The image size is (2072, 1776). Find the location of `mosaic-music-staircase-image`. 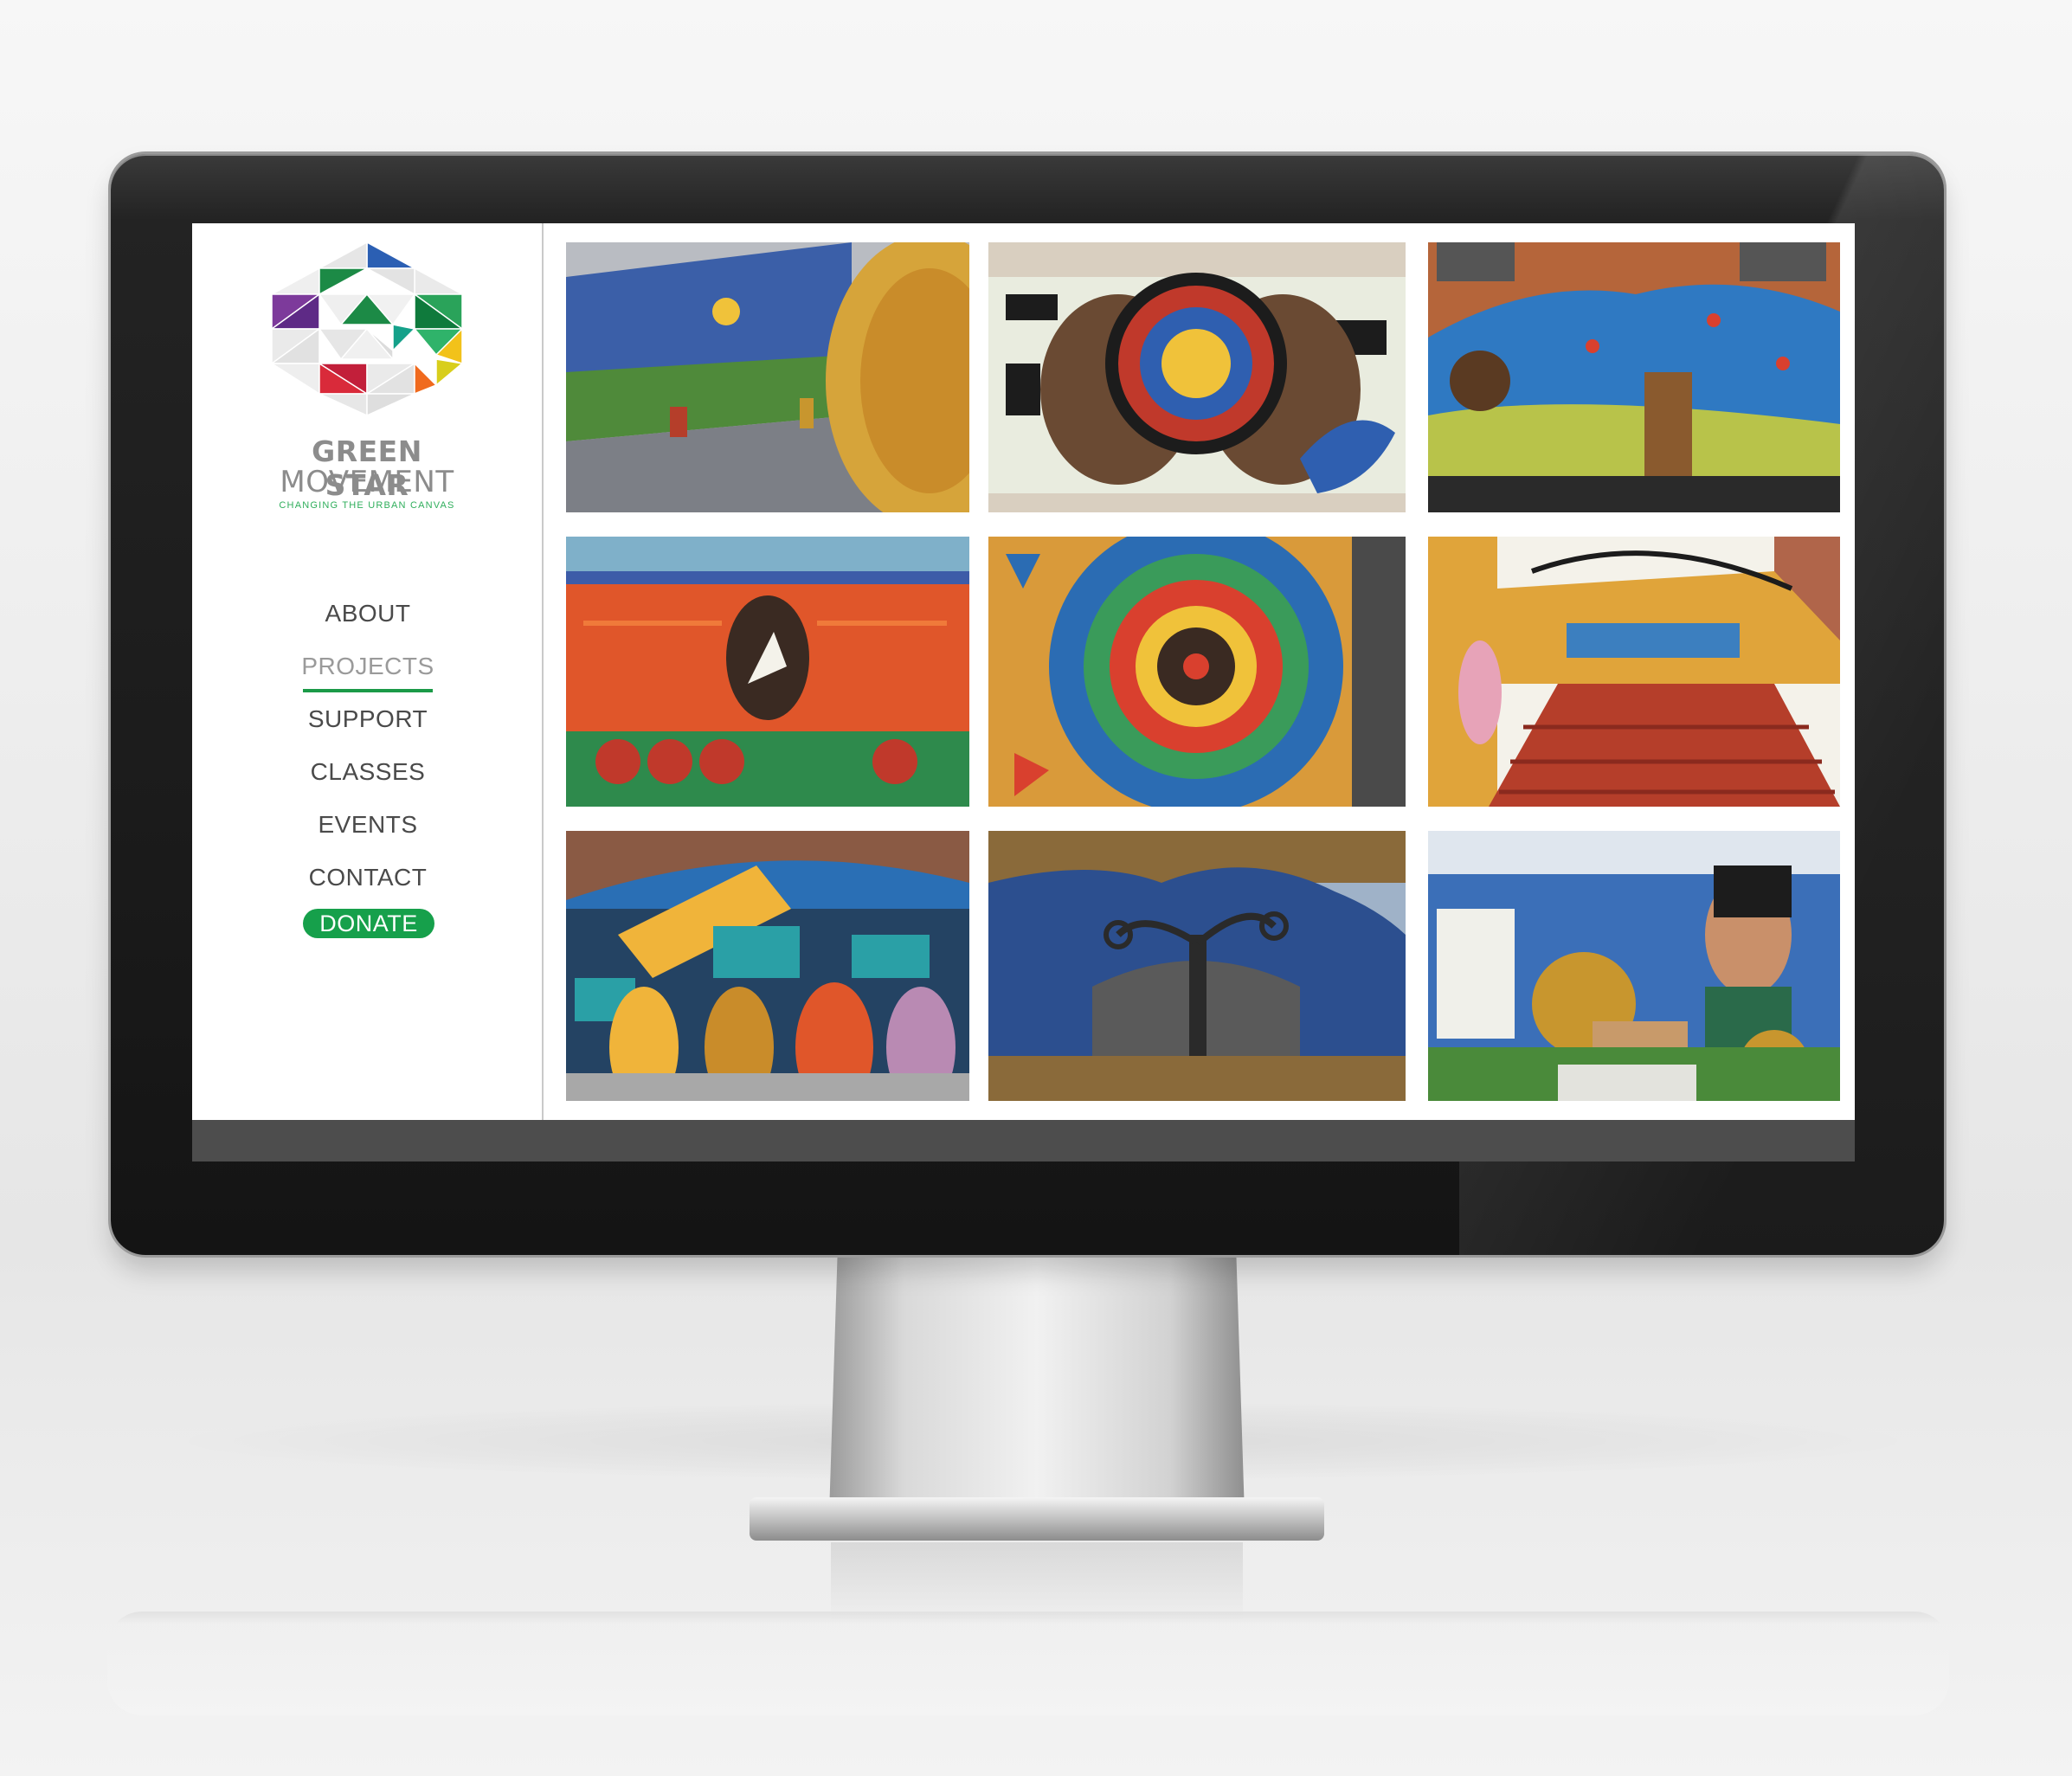

mosaic-music-staircase-image is located at coordinates (1634, 672).